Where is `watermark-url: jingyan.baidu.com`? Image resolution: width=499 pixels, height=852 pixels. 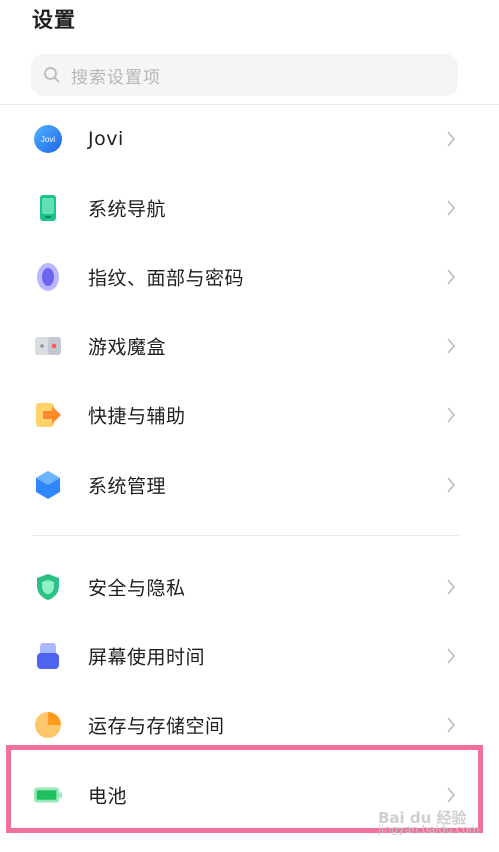 watermark-url: jingyan.baidu.com is located at coordinates (429, 829).